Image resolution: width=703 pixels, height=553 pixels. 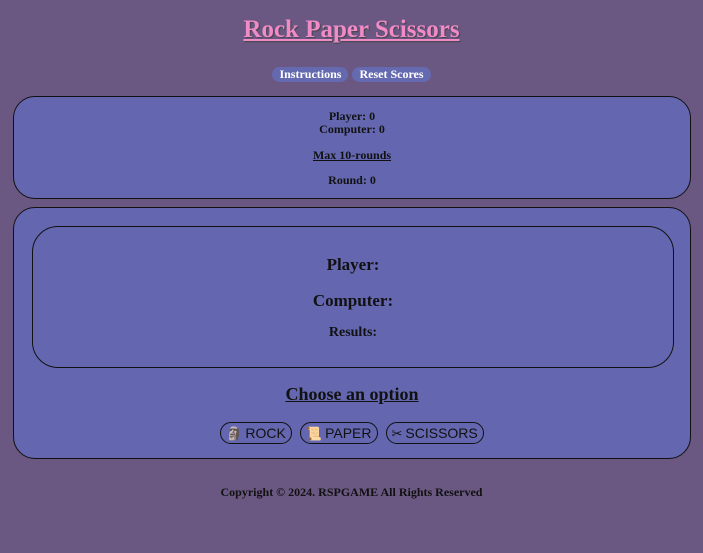 I want to click on page-title: Rock Paper Scissors, so click(x=351, y=29).